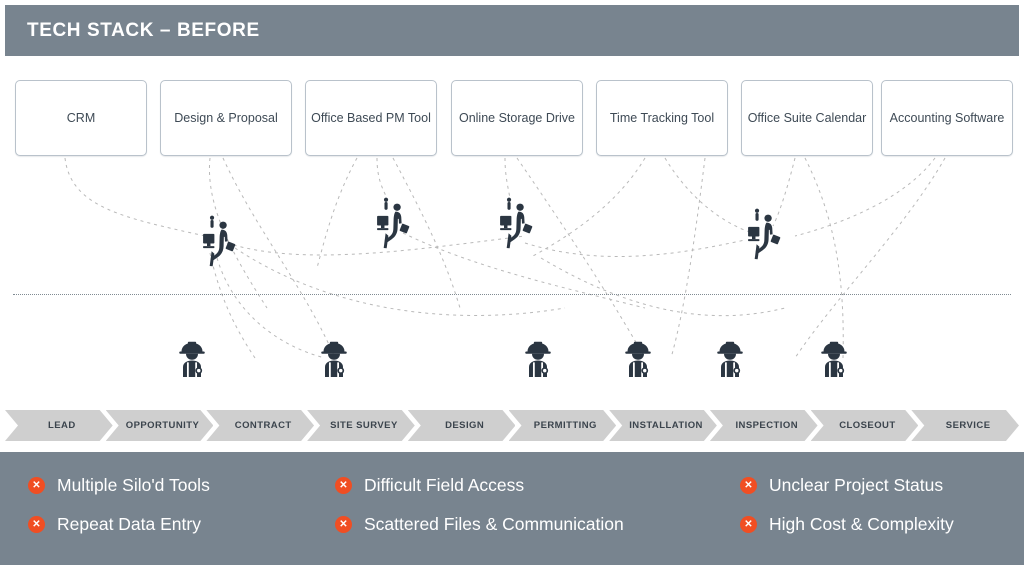 The height and width of the screenshot is (565, 1024). What do you see at coordinates (143, 30) in the screenshot?
I see `page-title: TECH STACK – BEFORE` at bounding box center [143, 30].